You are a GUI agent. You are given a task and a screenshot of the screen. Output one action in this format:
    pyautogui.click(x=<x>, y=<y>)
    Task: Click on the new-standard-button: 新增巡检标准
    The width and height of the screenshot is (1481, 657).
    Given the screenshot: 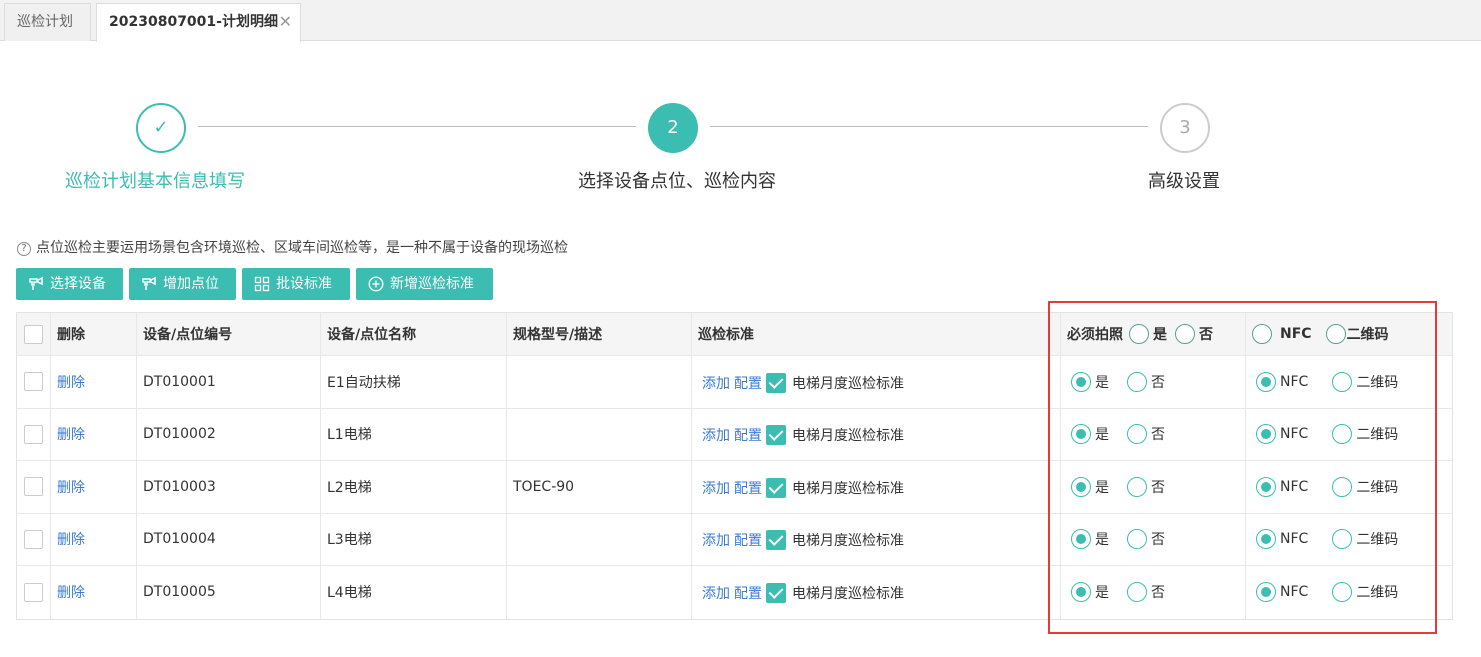 What is the action you would take?
    pyautogui.click(x=424, y=284)
    